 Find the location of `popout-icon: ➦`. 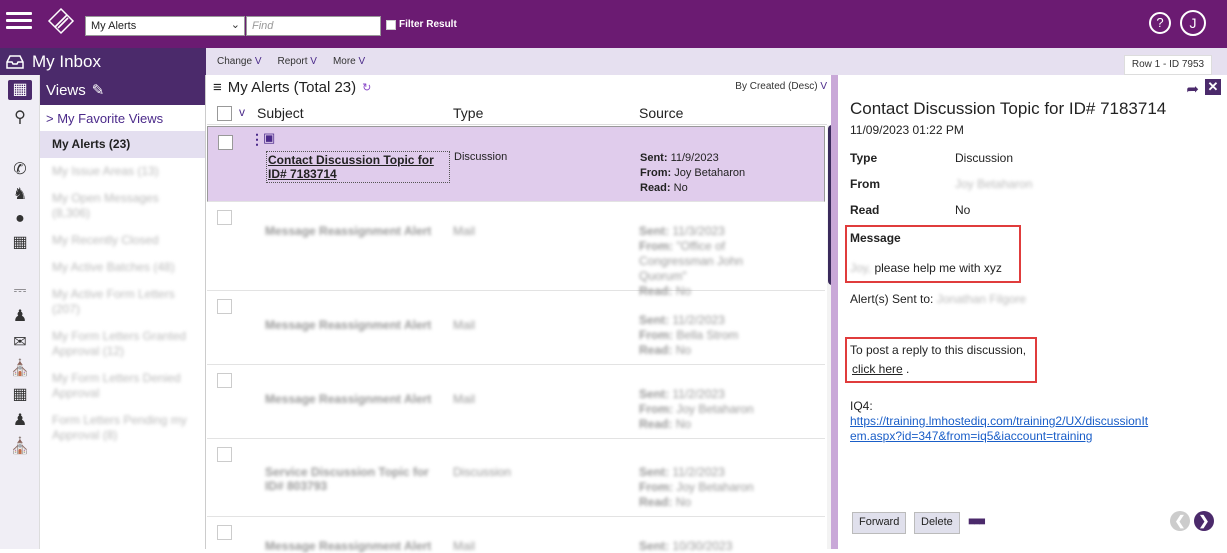

popout-icon: ➦ is located at coordinates (1192, 89).